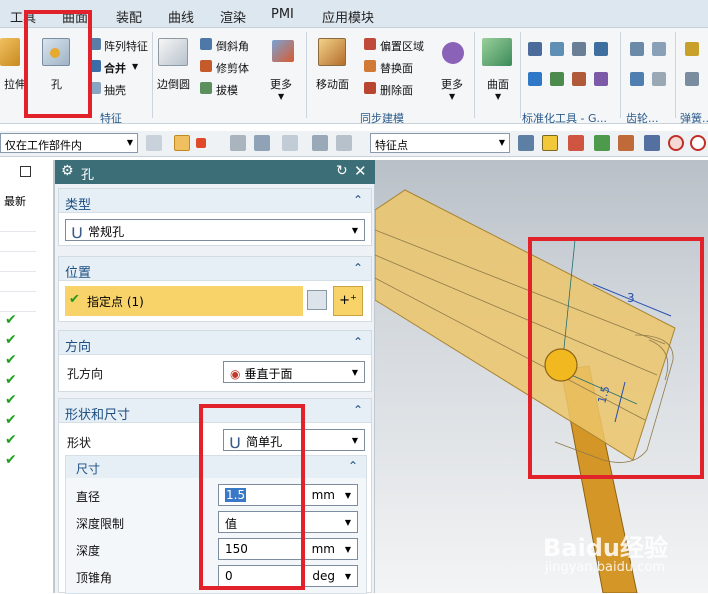 The image size is (708, 594). What do you see at coordinates (294, 372) in the screenshot?
I see `hole-direction-select: ◉ 垂直于面 ▼` at bounding box center [294, 372].